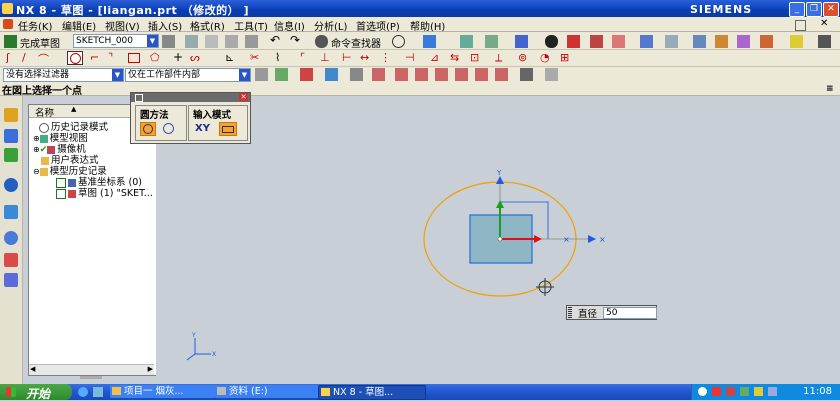  What do you see at coordinates (716, 391) in the screenshot?
I see `tray-app-icon` at bounding box center [716, 391].